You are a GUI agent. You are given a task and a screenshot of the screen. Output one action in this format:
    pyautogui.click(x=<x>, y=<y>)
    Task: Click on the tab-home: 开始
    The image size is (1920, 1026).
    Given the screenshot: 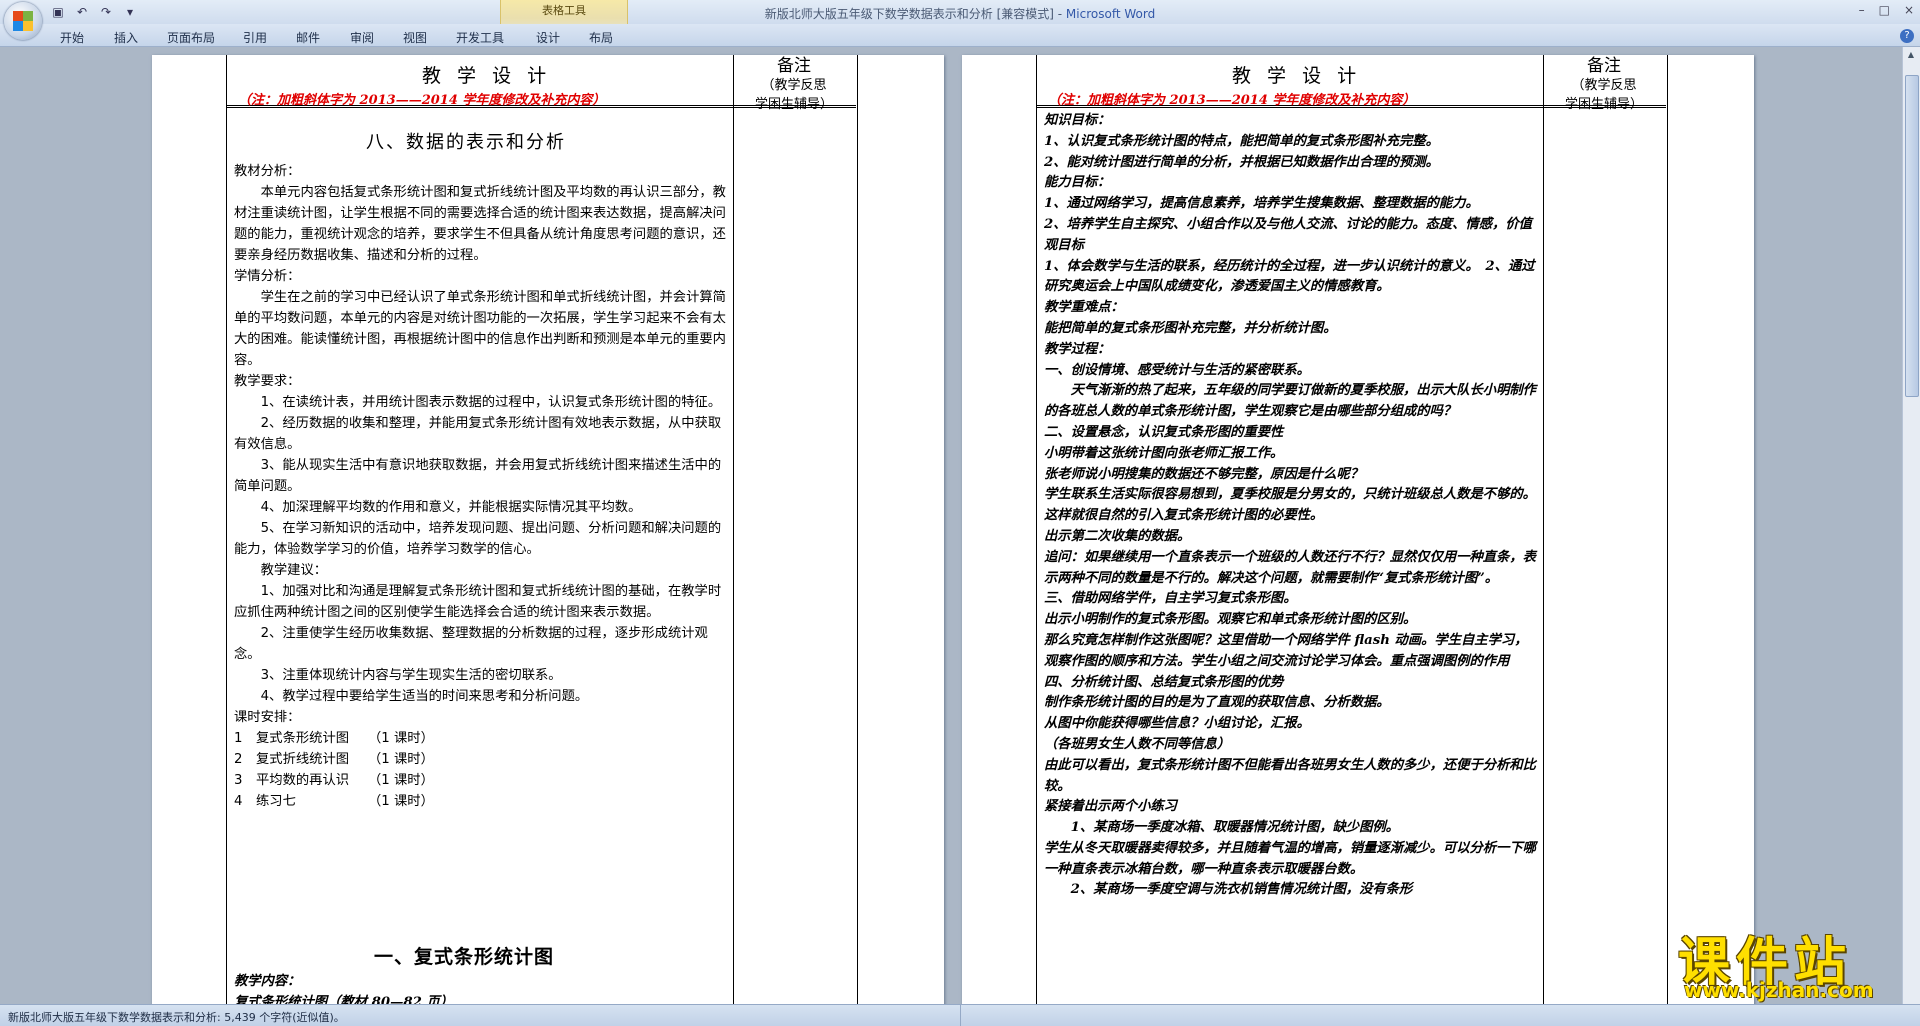 What is the action you would take?
    pyautogui.click(x=72, y=37)
    